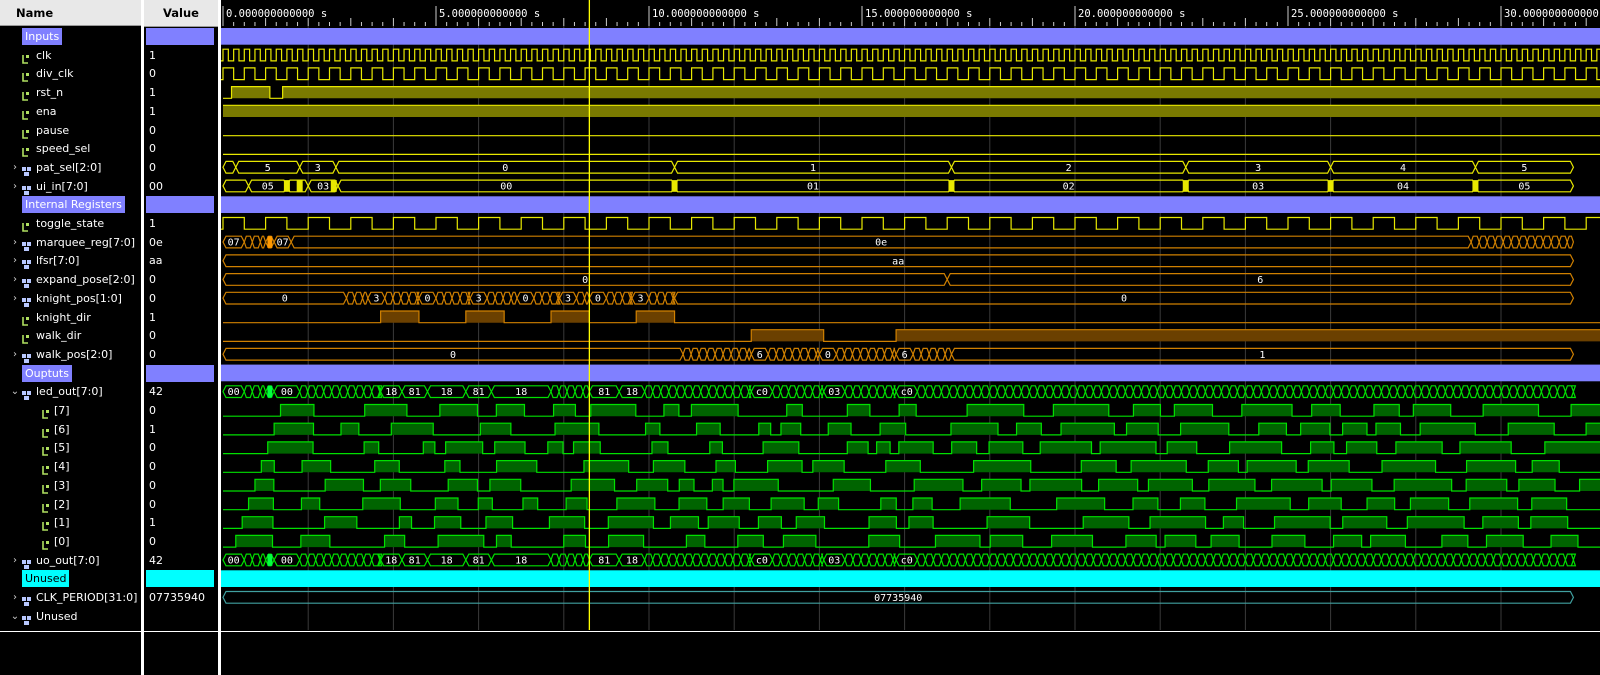 Image resolution: width=1600 pixels, height=675 pixels. I want to click on bus-value-label: 0e, so click(881, 243).